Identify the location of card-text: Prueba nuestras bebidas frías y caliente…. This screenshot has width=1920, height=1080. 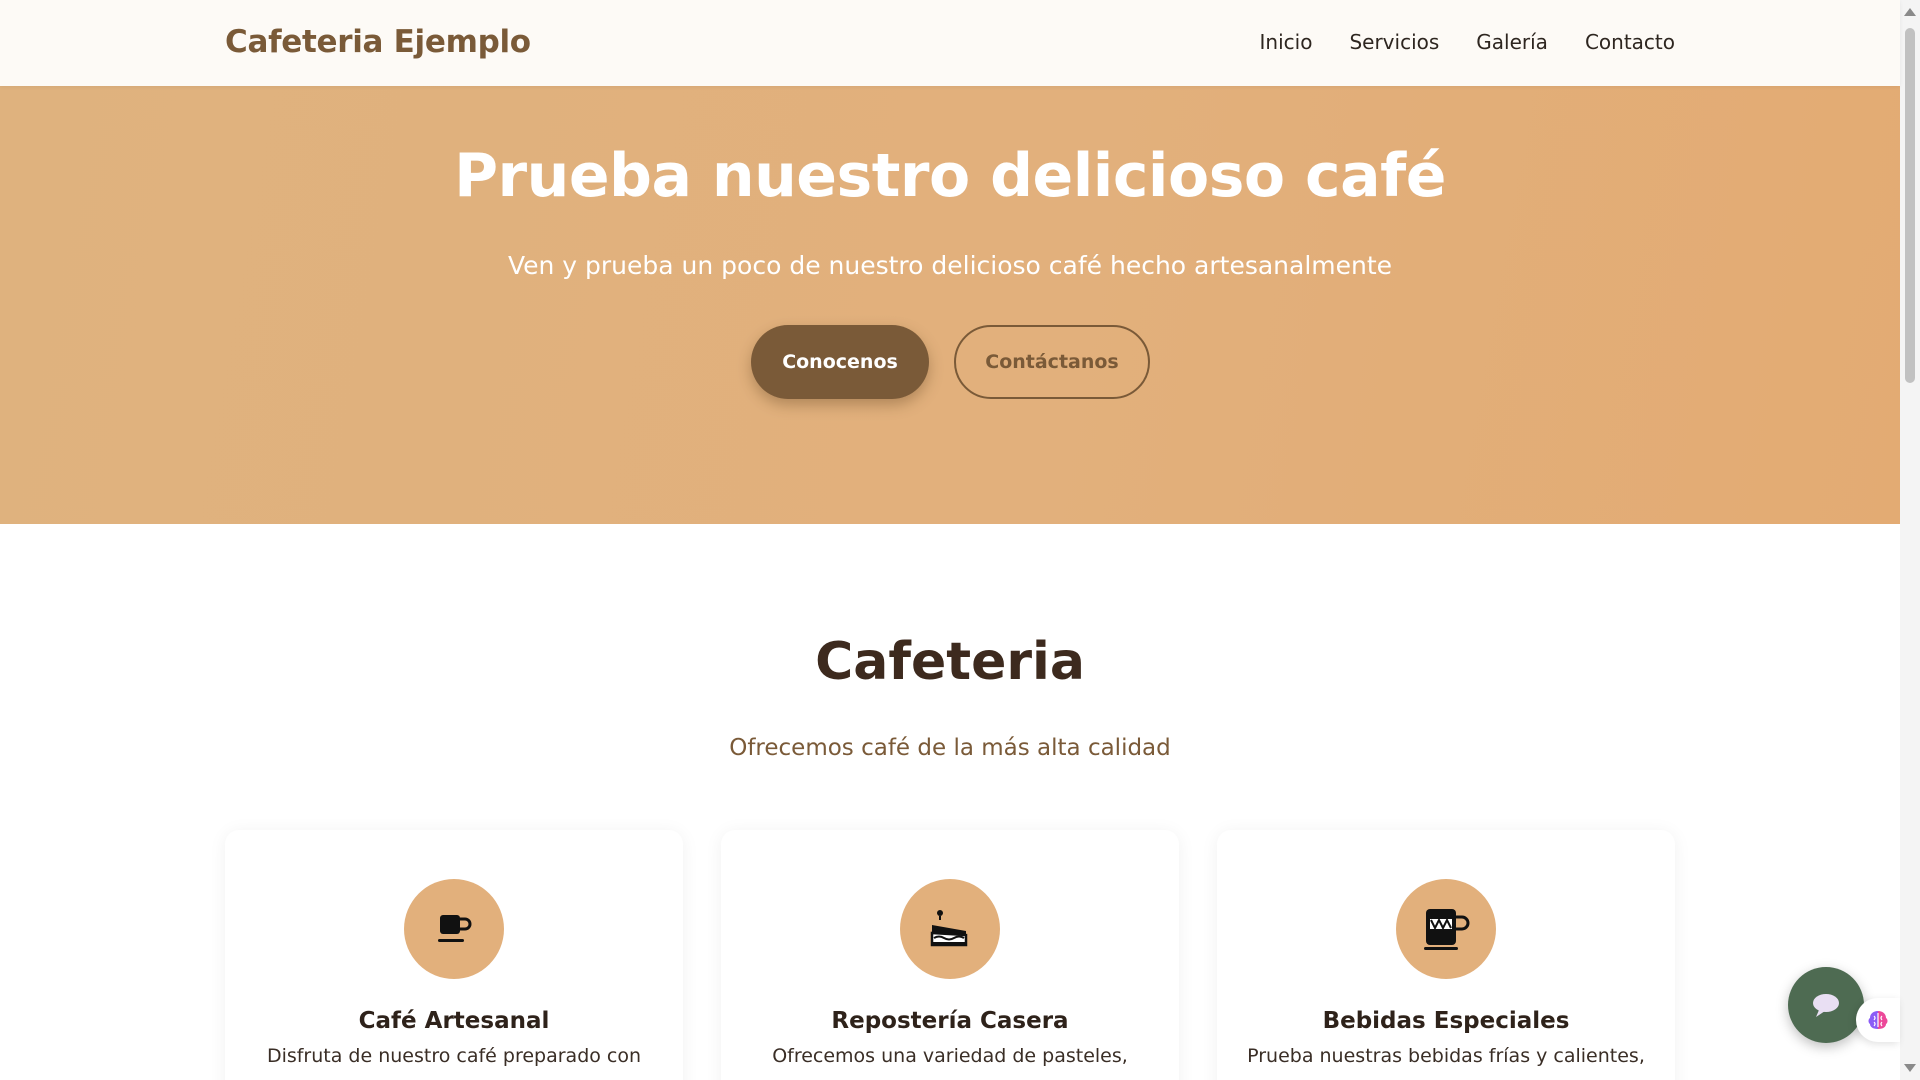
(1446, 1056).